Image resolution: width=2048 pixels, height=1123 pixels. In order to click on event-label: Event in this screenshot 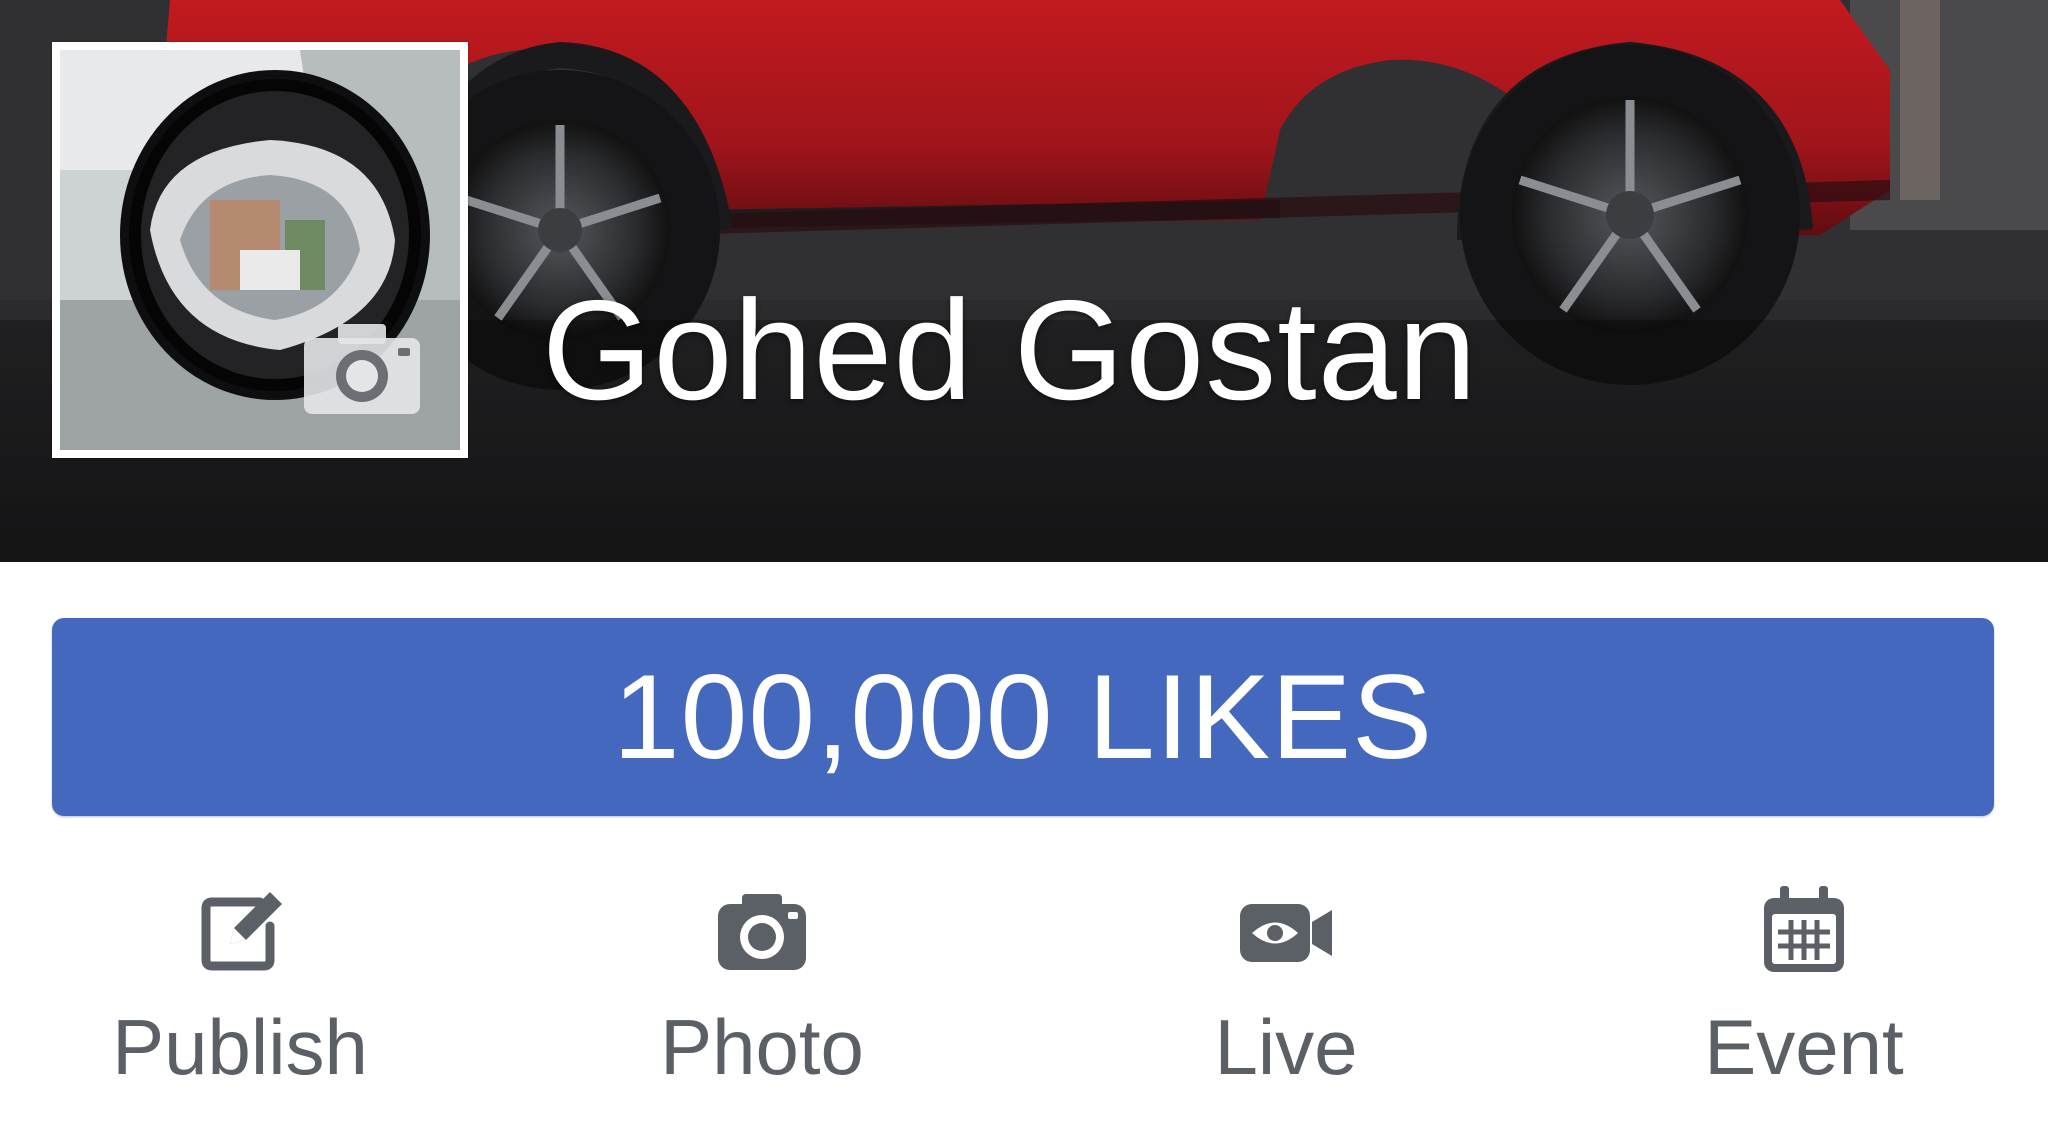, I will do `click(1804, 1047)`.